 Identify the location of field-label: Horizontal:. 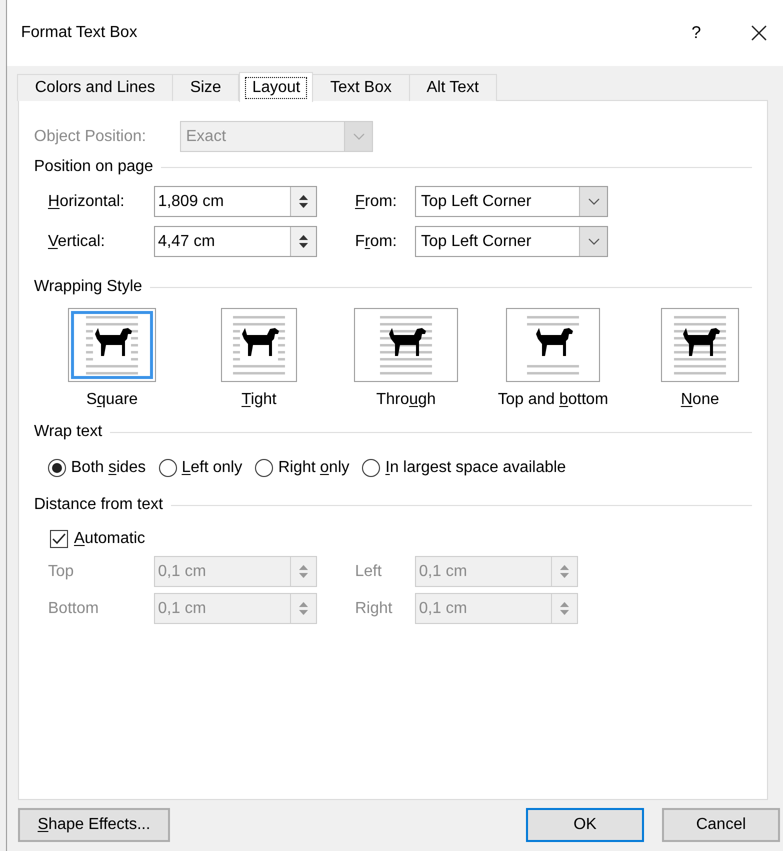
(87, 202).